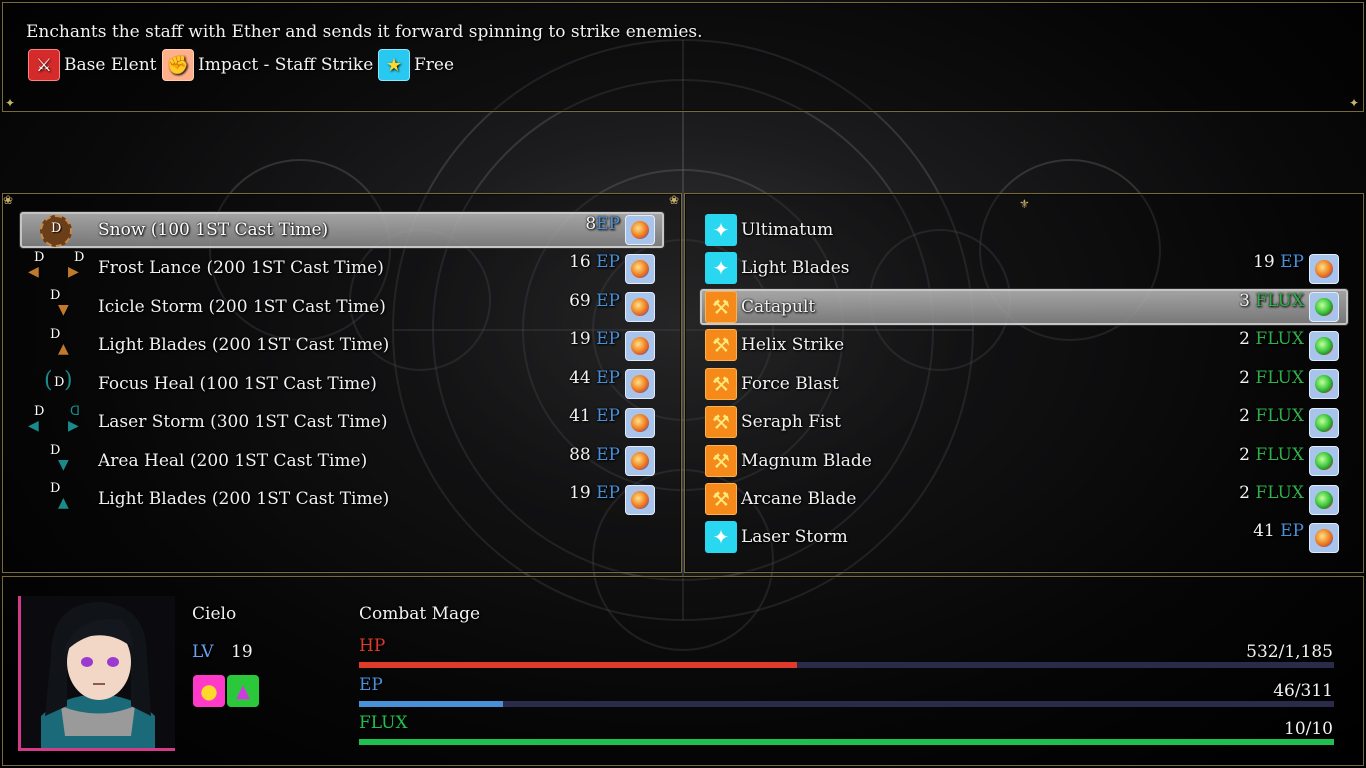 The width and height of the screenshot is (1366, 768). I want to click on skill-name: Arcane Blade, so click(799, 499).